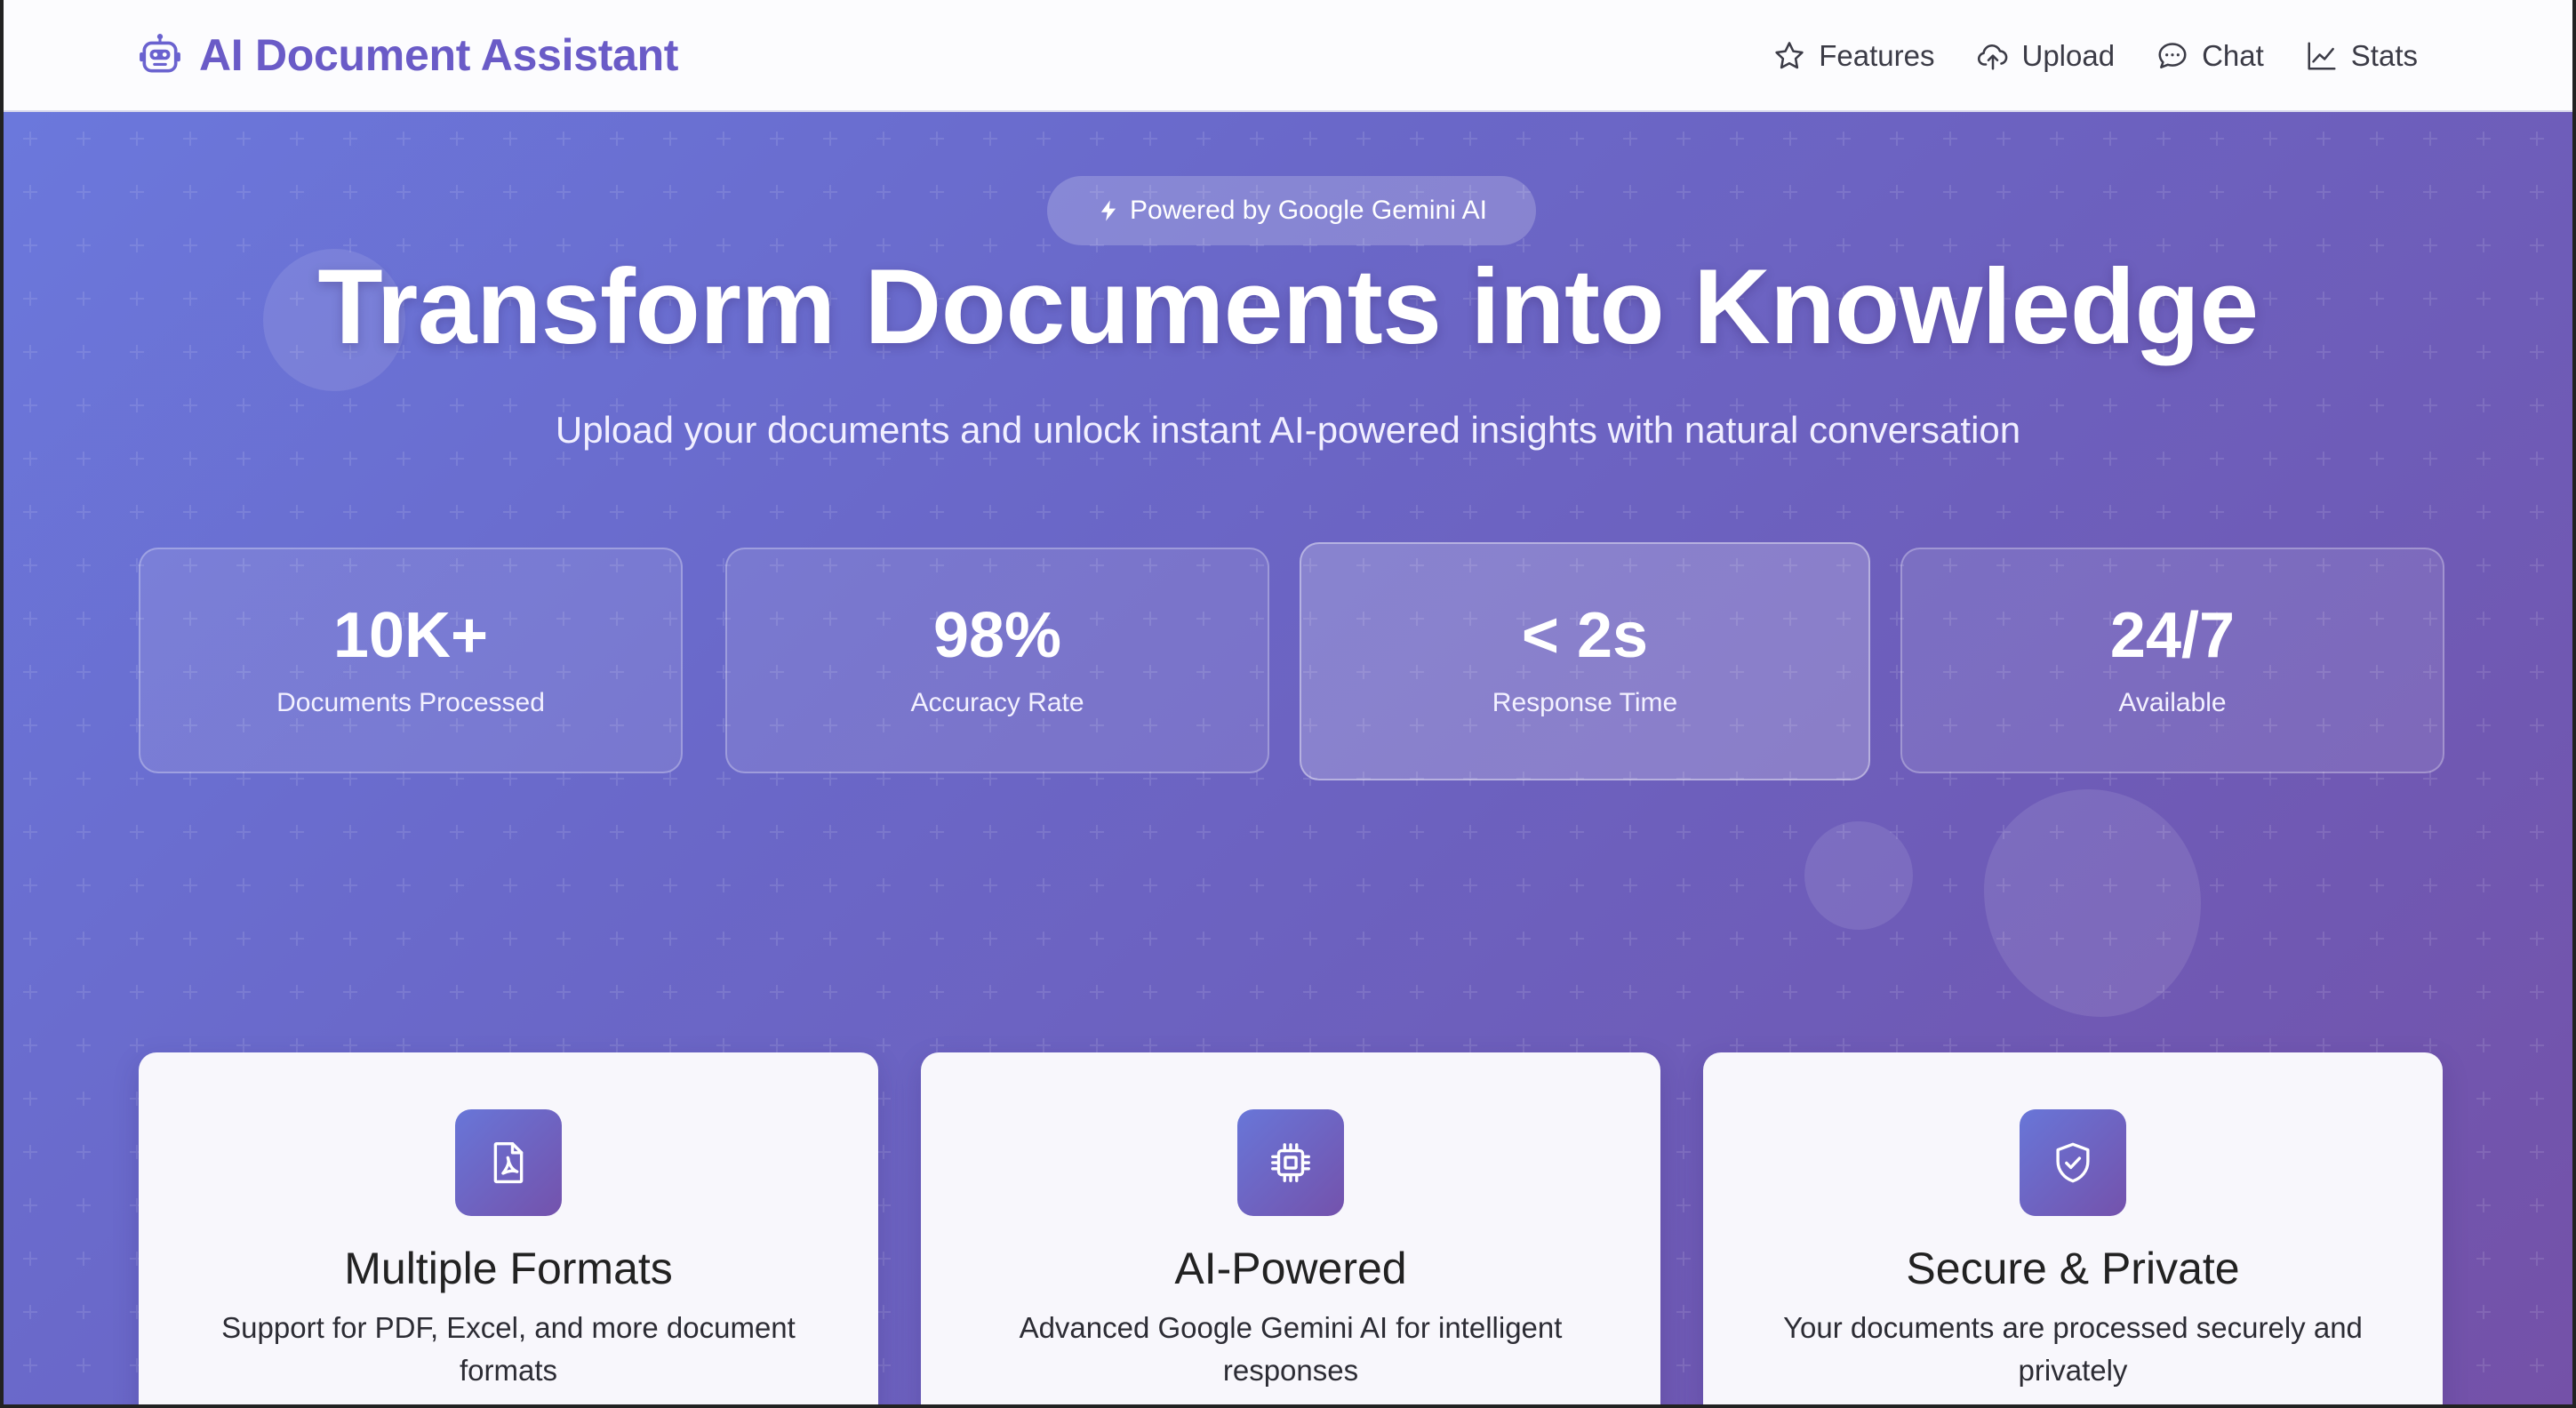 The image size is (2576, 1408). I want to click on brand-title: AI Document Assistant, so click(439, 55).